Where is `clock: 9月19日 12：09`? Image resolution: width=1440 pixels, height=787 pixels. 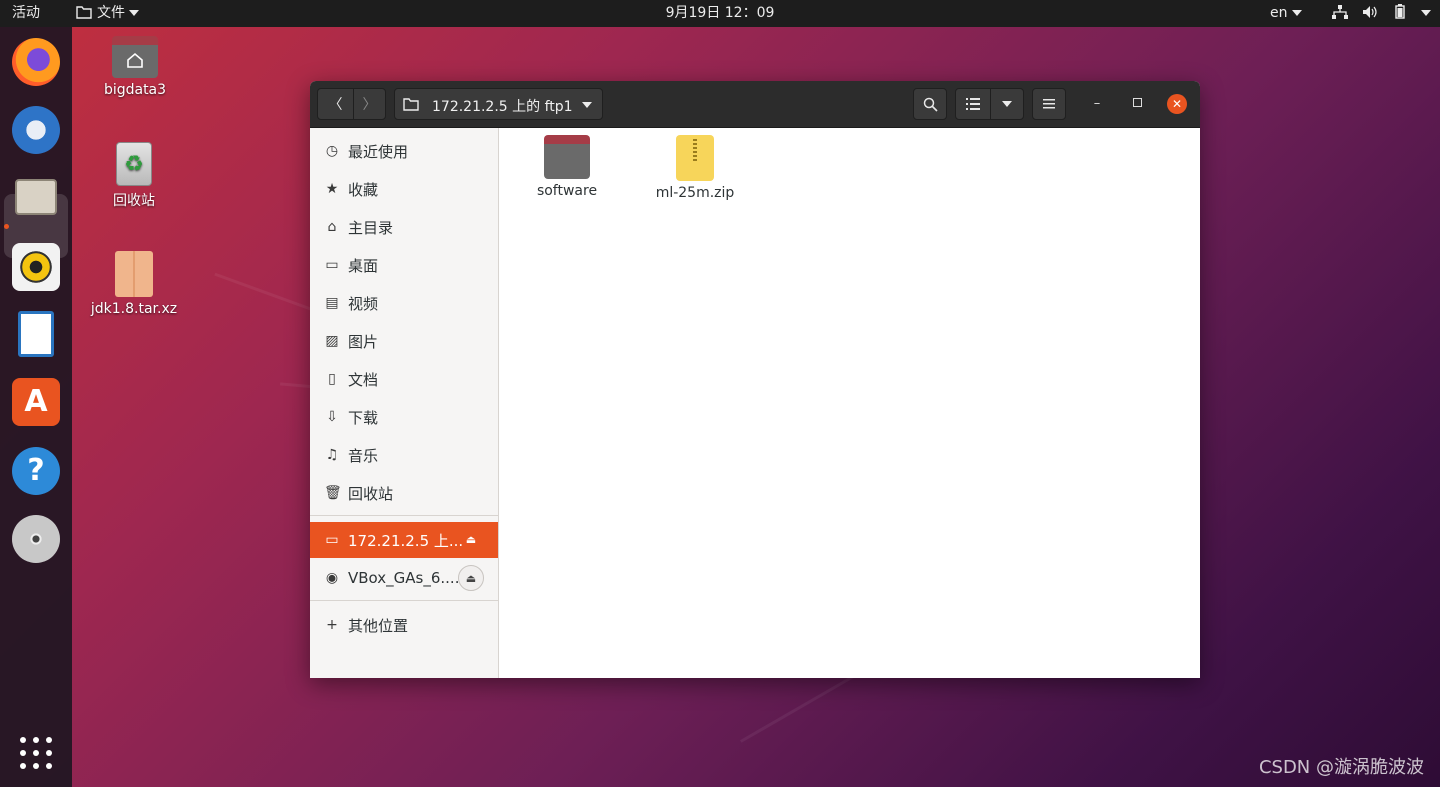 clock: 9月19日 12：09 is located at coordinates (720, 13).